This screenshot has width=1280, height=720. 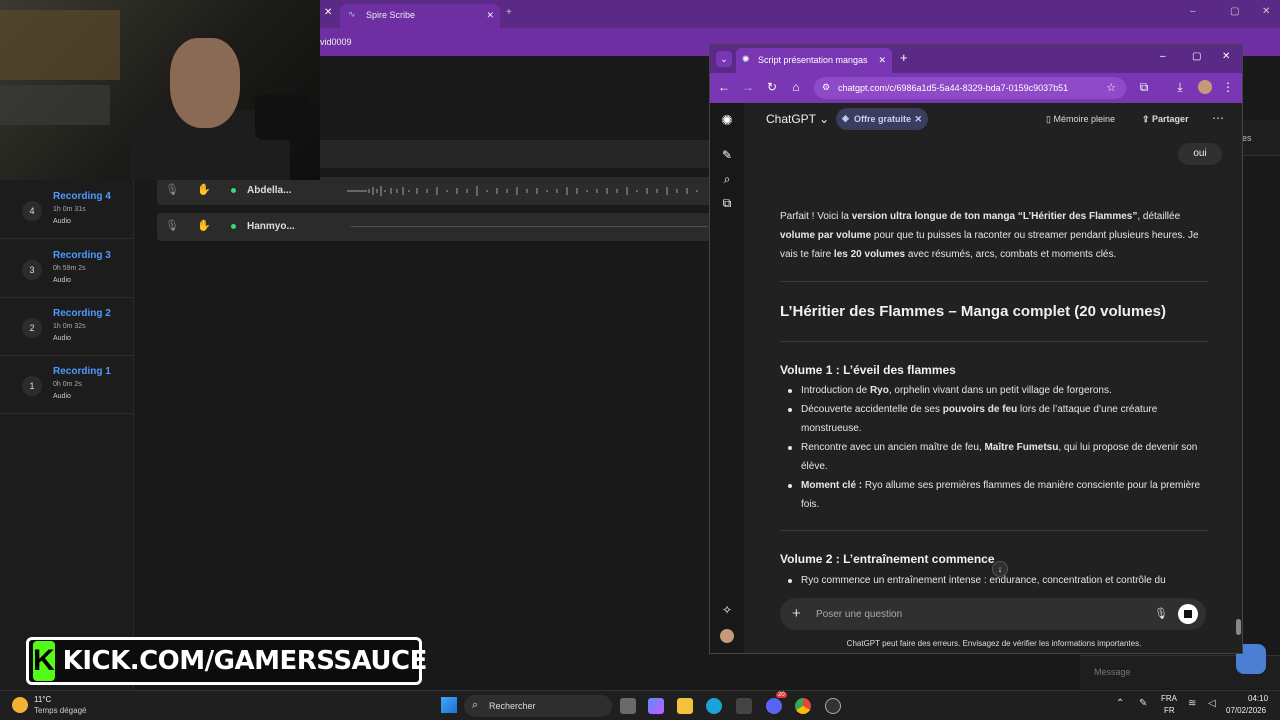 What do you see at coordinates (727, 610) in the screenshot?
I see `sparkle-icon: ✧` at bounding box center [727, 610].